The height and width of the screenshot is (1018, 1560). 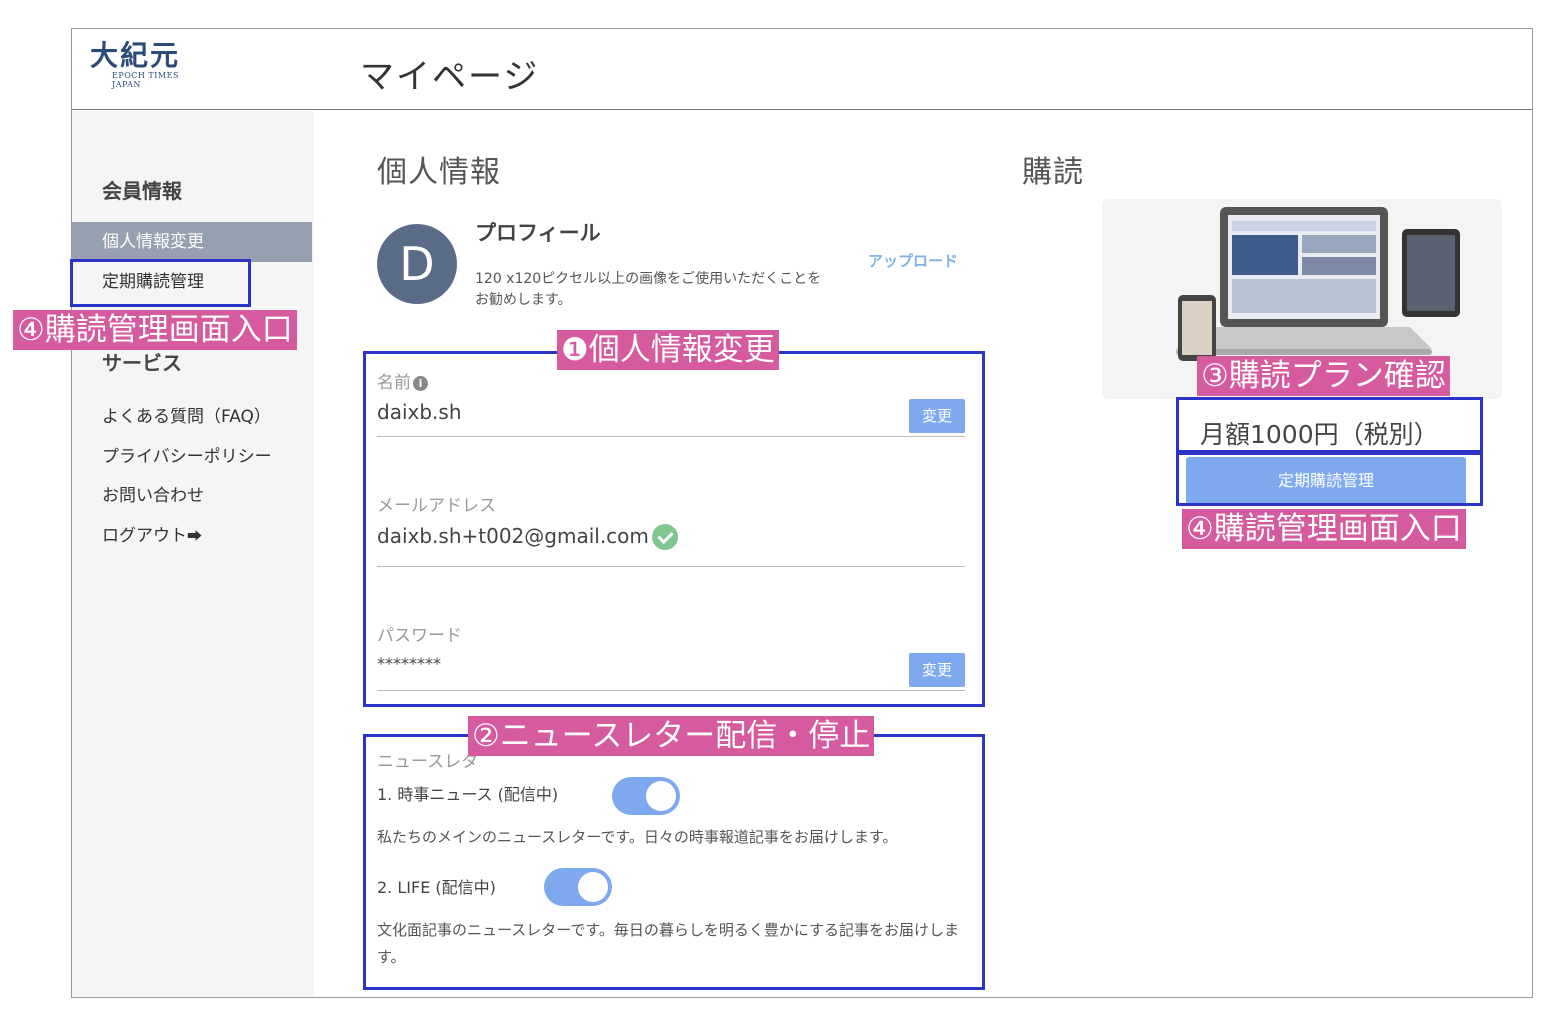 I want to click on logout-label: ログアウト, so click(x=144, y=536).